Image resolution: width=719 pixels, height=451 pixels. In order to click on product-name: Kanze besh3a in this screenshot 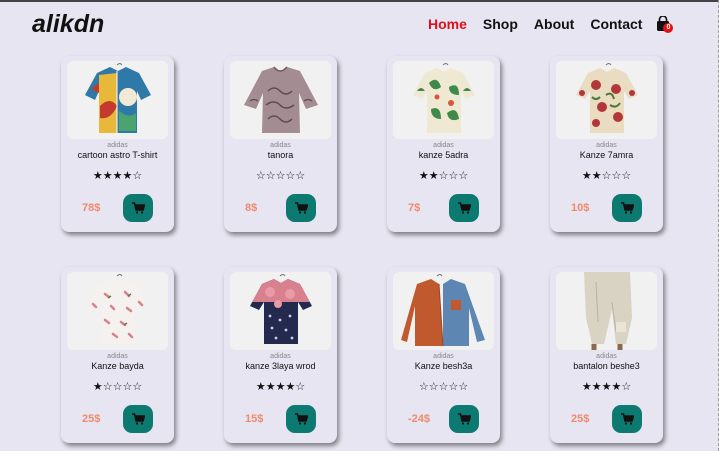, I will do `click(443, 366)`.